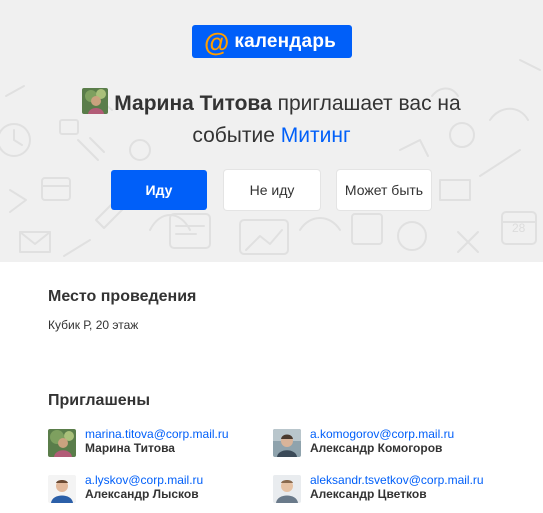  What do you see at coordinates (217, 41) in the screenshot?
I see `at-sign-icon: @` at bounding box center [217, 41].